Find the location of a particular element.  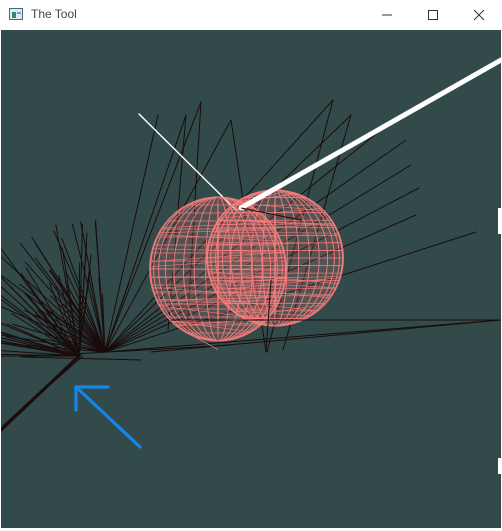

maximize-icon is located at coordinates (433, 15).